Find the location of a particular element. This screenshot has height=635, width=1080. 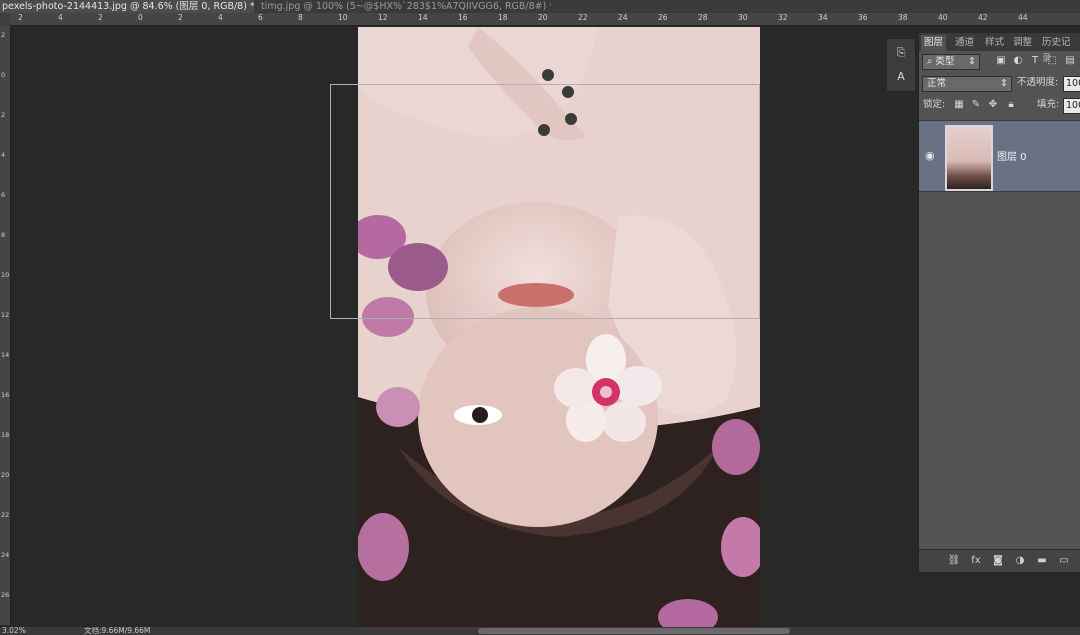

character-icon: A is located at coordinates (901, 77).